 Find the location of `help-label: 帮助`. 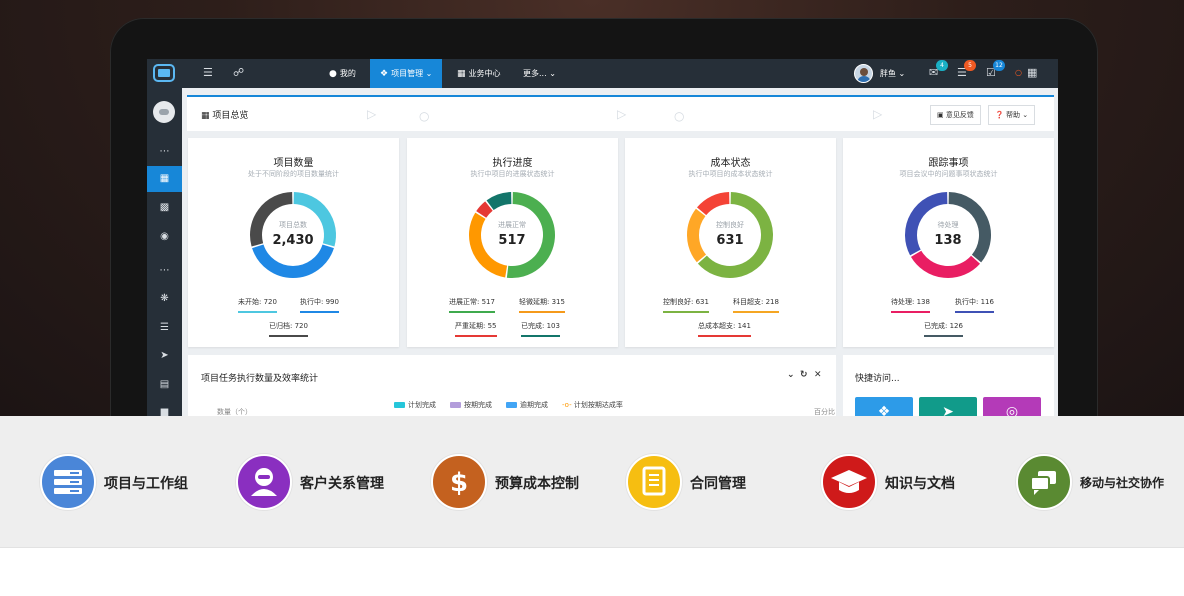

help-label: 帮助 is located at coordinates (1012, 115).